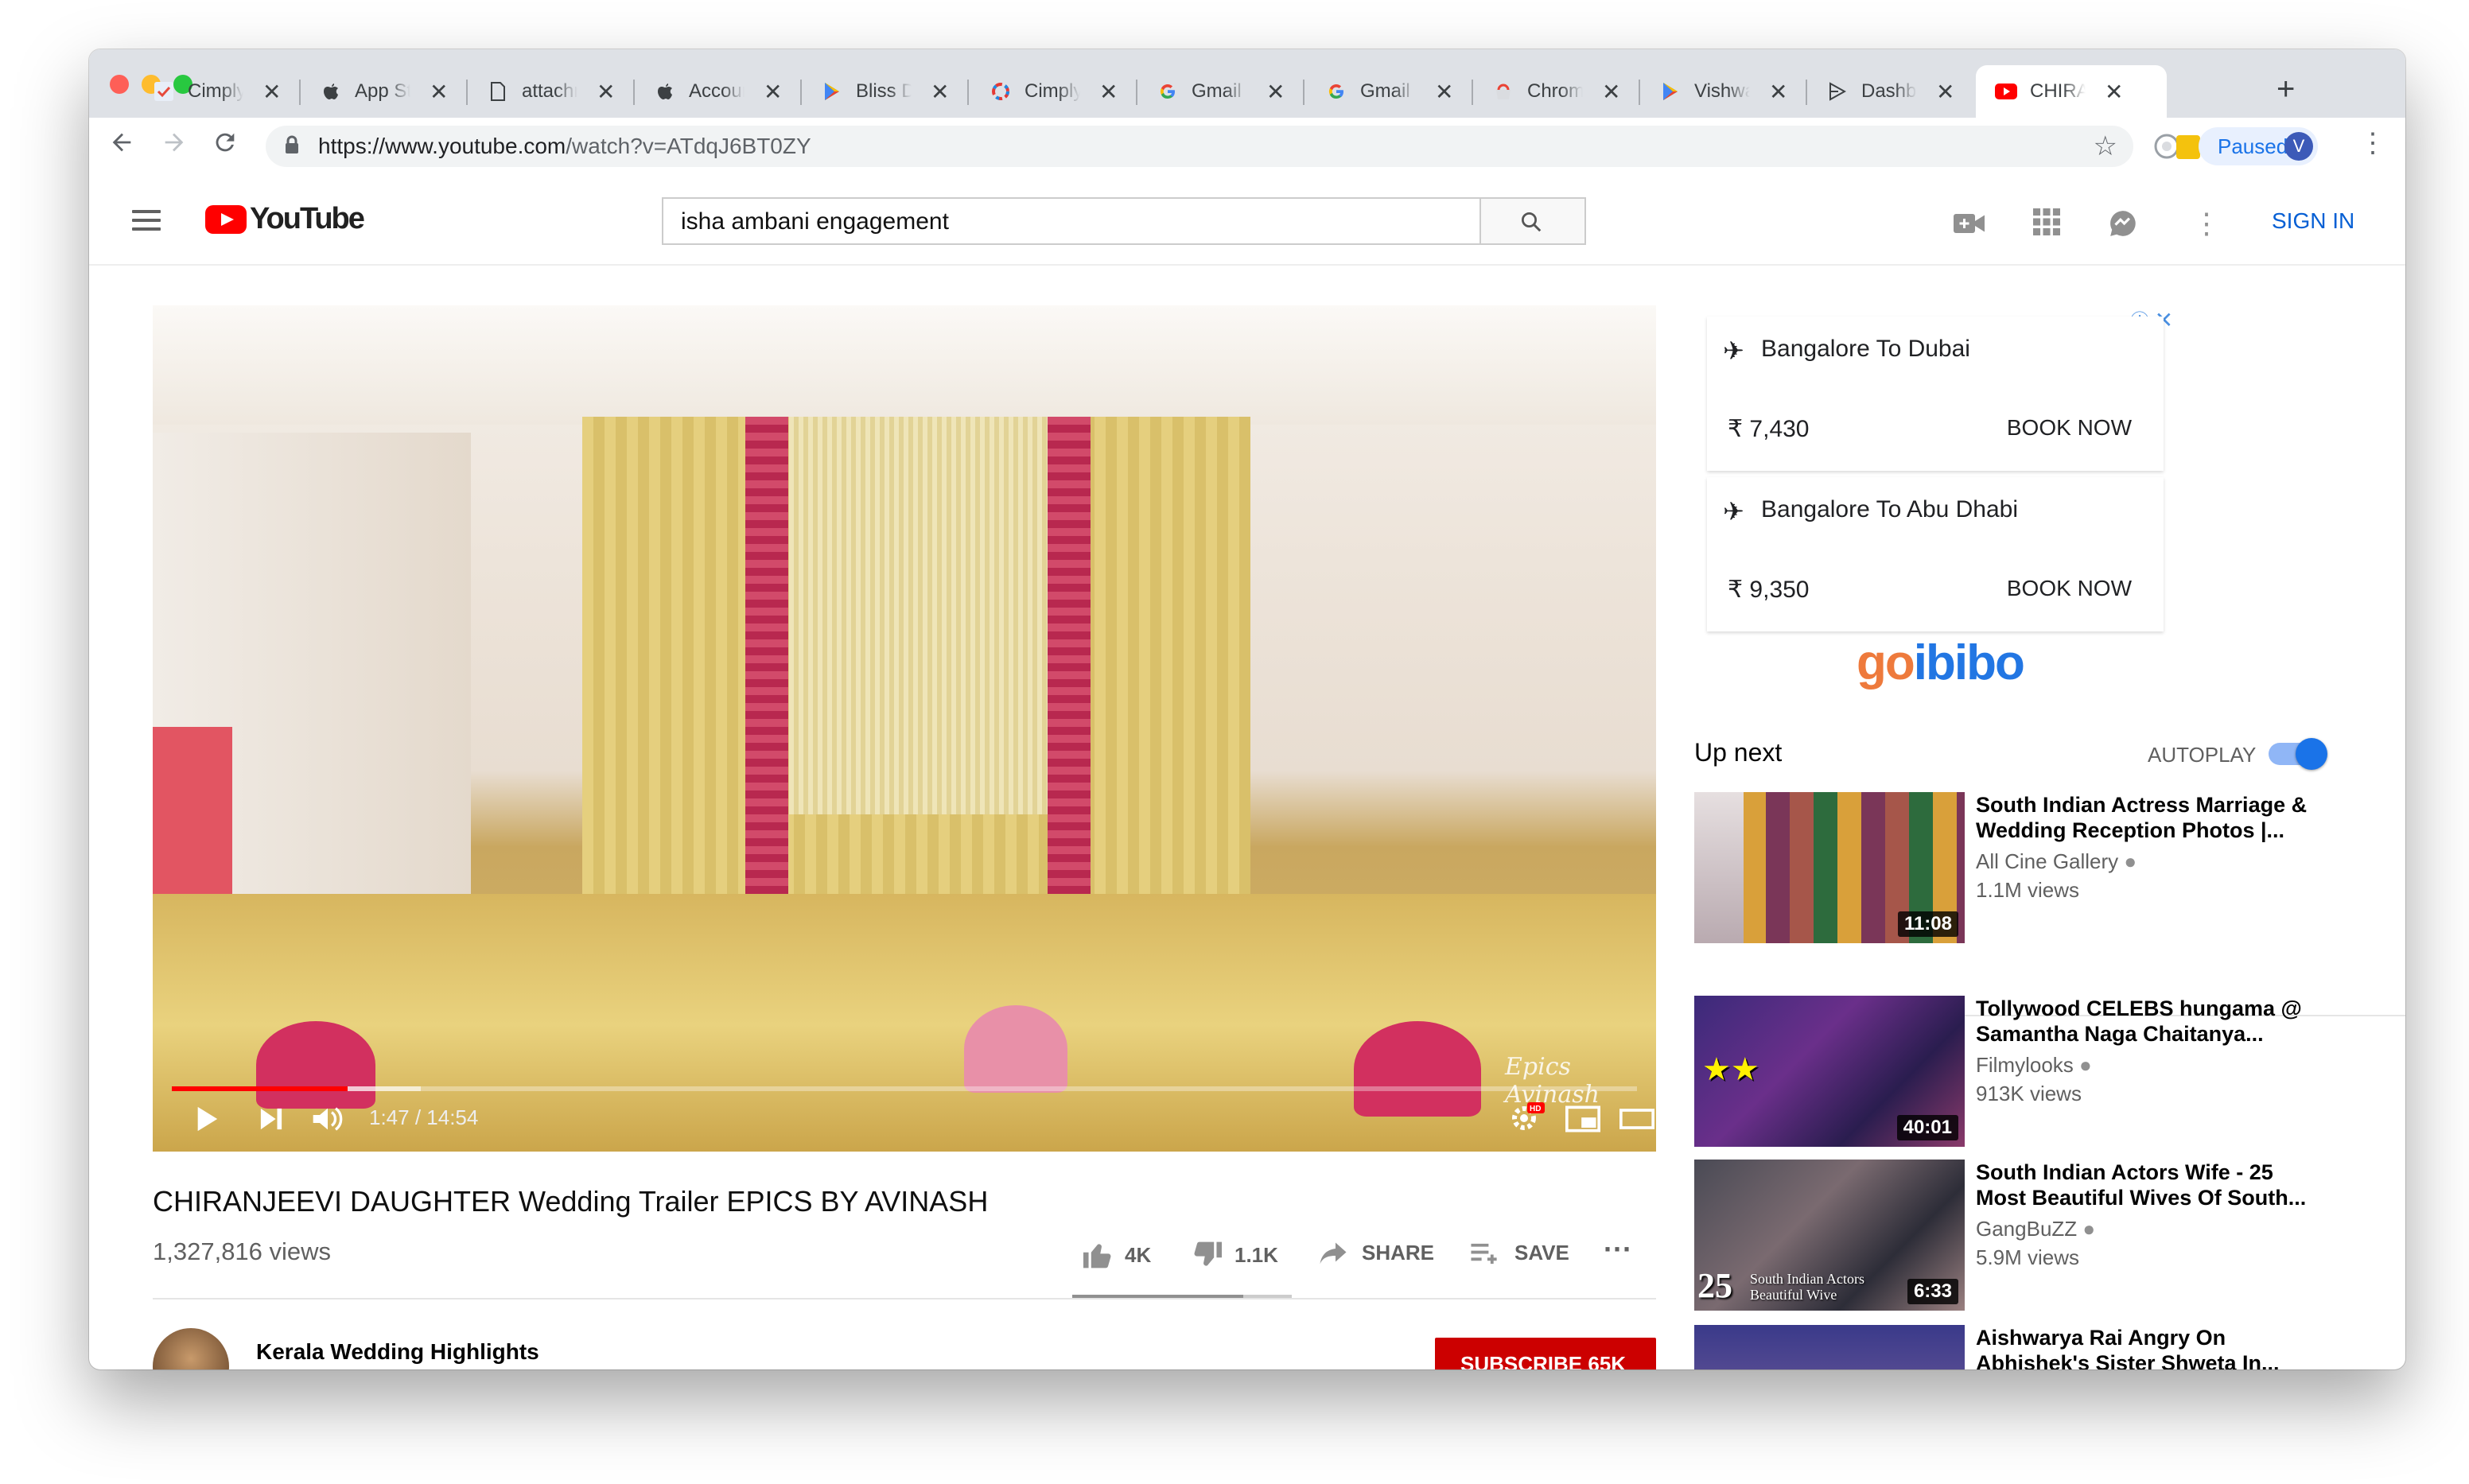 This screenshot has width=2469, height=1484. What do you see at coordinates (1733, 511) in the screenshot?
I see `airplane-icon: ✈` at bounding box center [1733, 511].